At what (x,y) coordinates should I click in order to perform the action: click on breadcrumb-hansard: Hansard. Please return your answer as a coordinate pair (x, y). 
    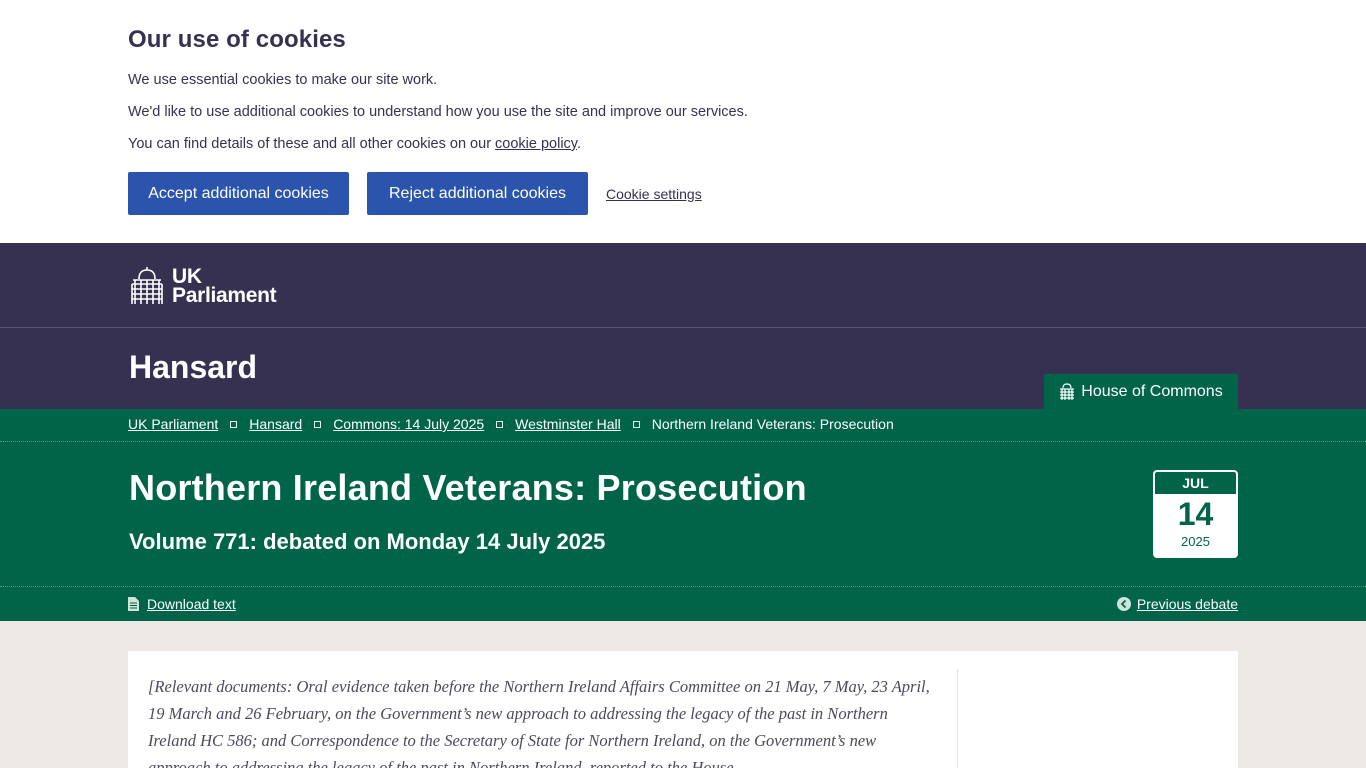
    Looking at the image, I should click on (275, 424).